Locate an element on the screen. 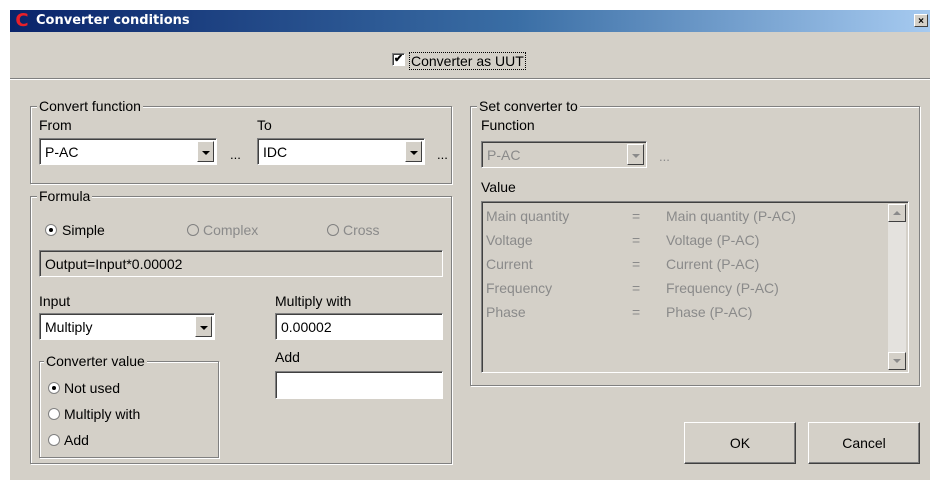 The height and width of the screenshot is (480, 930). row-name: Phase is located at coordinates (506, 312).